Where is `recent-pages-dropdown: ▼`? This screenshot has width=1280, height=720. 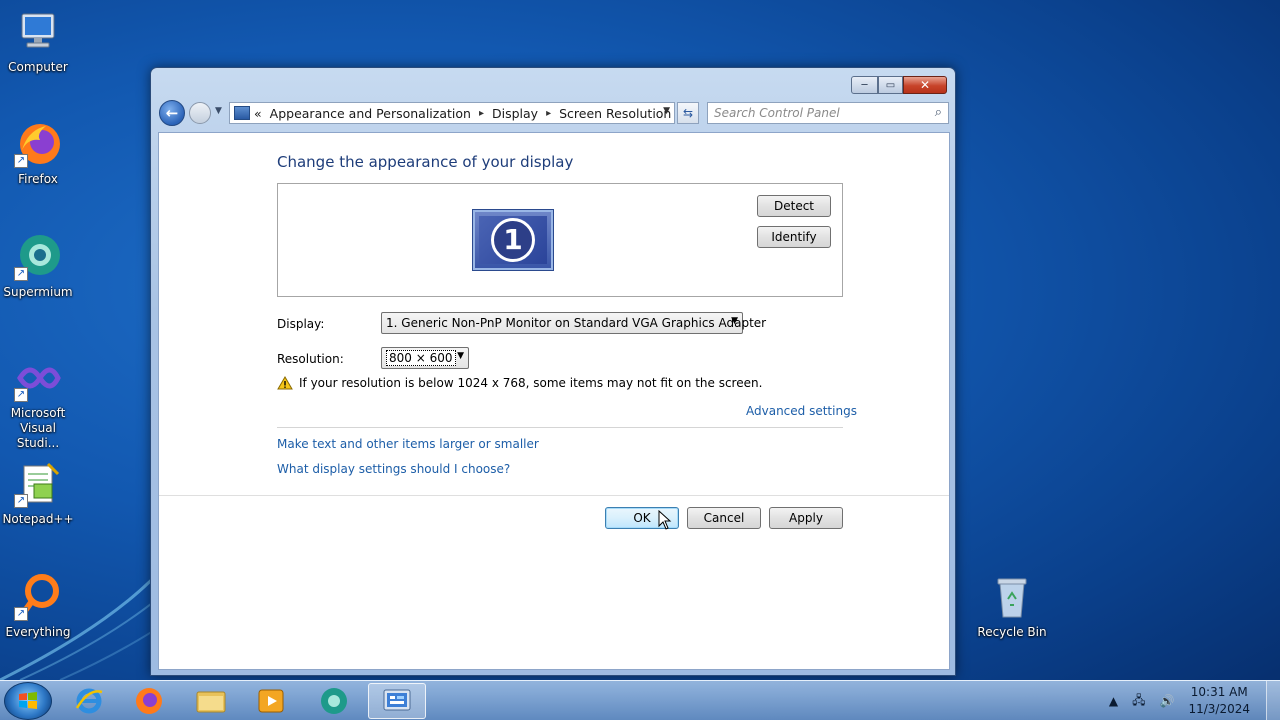 recent-pages-dropdown: ▼ is located at coordinates (220, 112).